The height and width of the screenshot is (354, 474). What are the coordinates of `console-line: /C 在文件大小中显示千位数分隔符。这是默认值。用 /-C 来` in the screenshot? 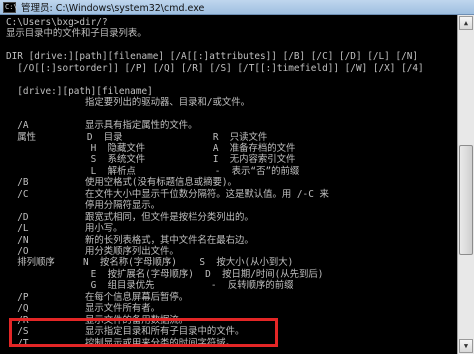 It's located at (167, 194).